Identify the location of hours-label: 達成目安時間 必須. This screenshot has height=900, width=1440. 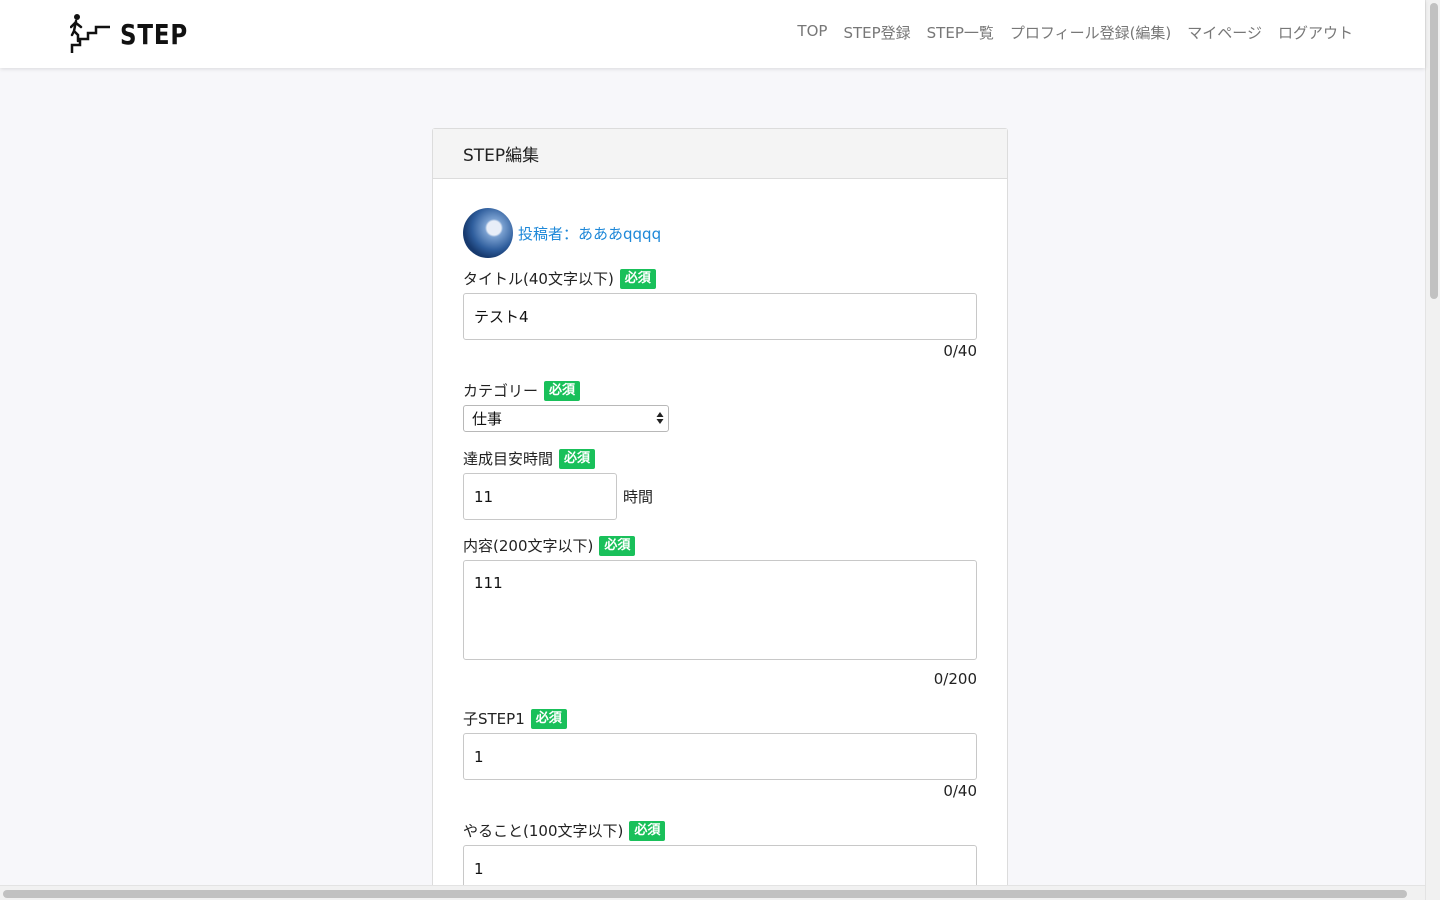
(529, 458).